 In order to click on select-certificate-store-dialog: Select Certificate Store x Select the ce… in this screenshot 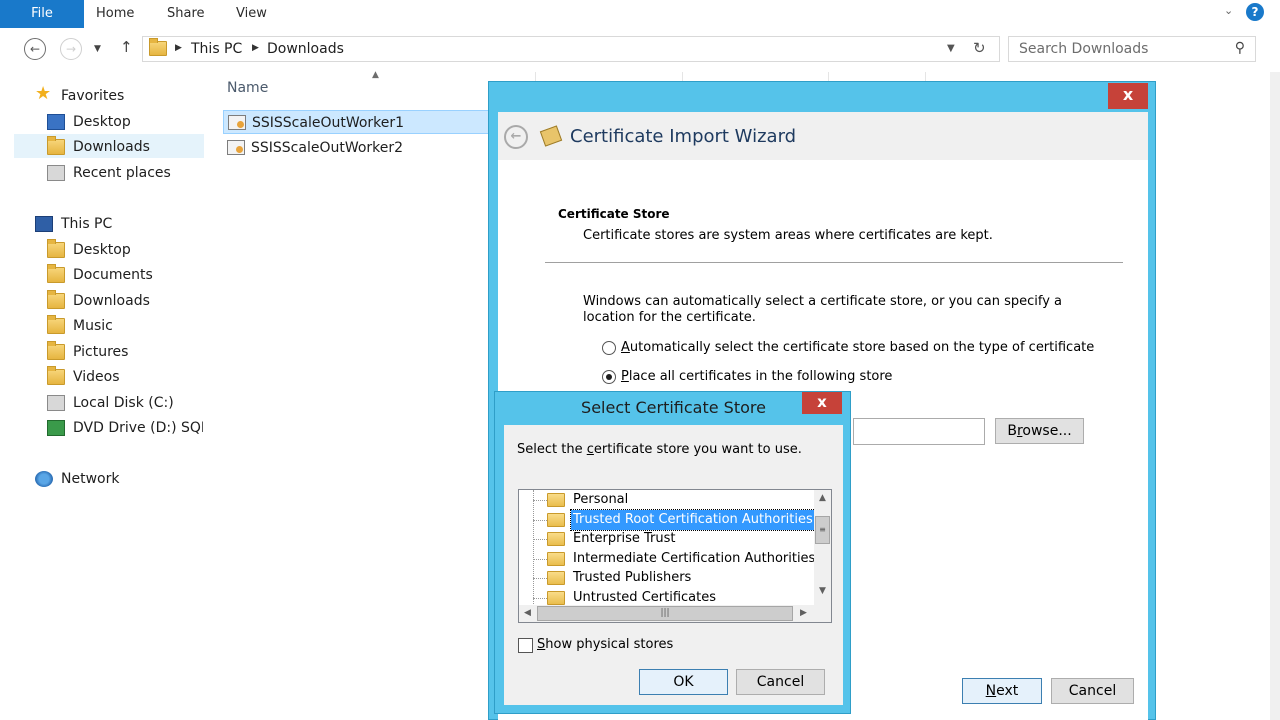, I will do `click(672, 552)`.